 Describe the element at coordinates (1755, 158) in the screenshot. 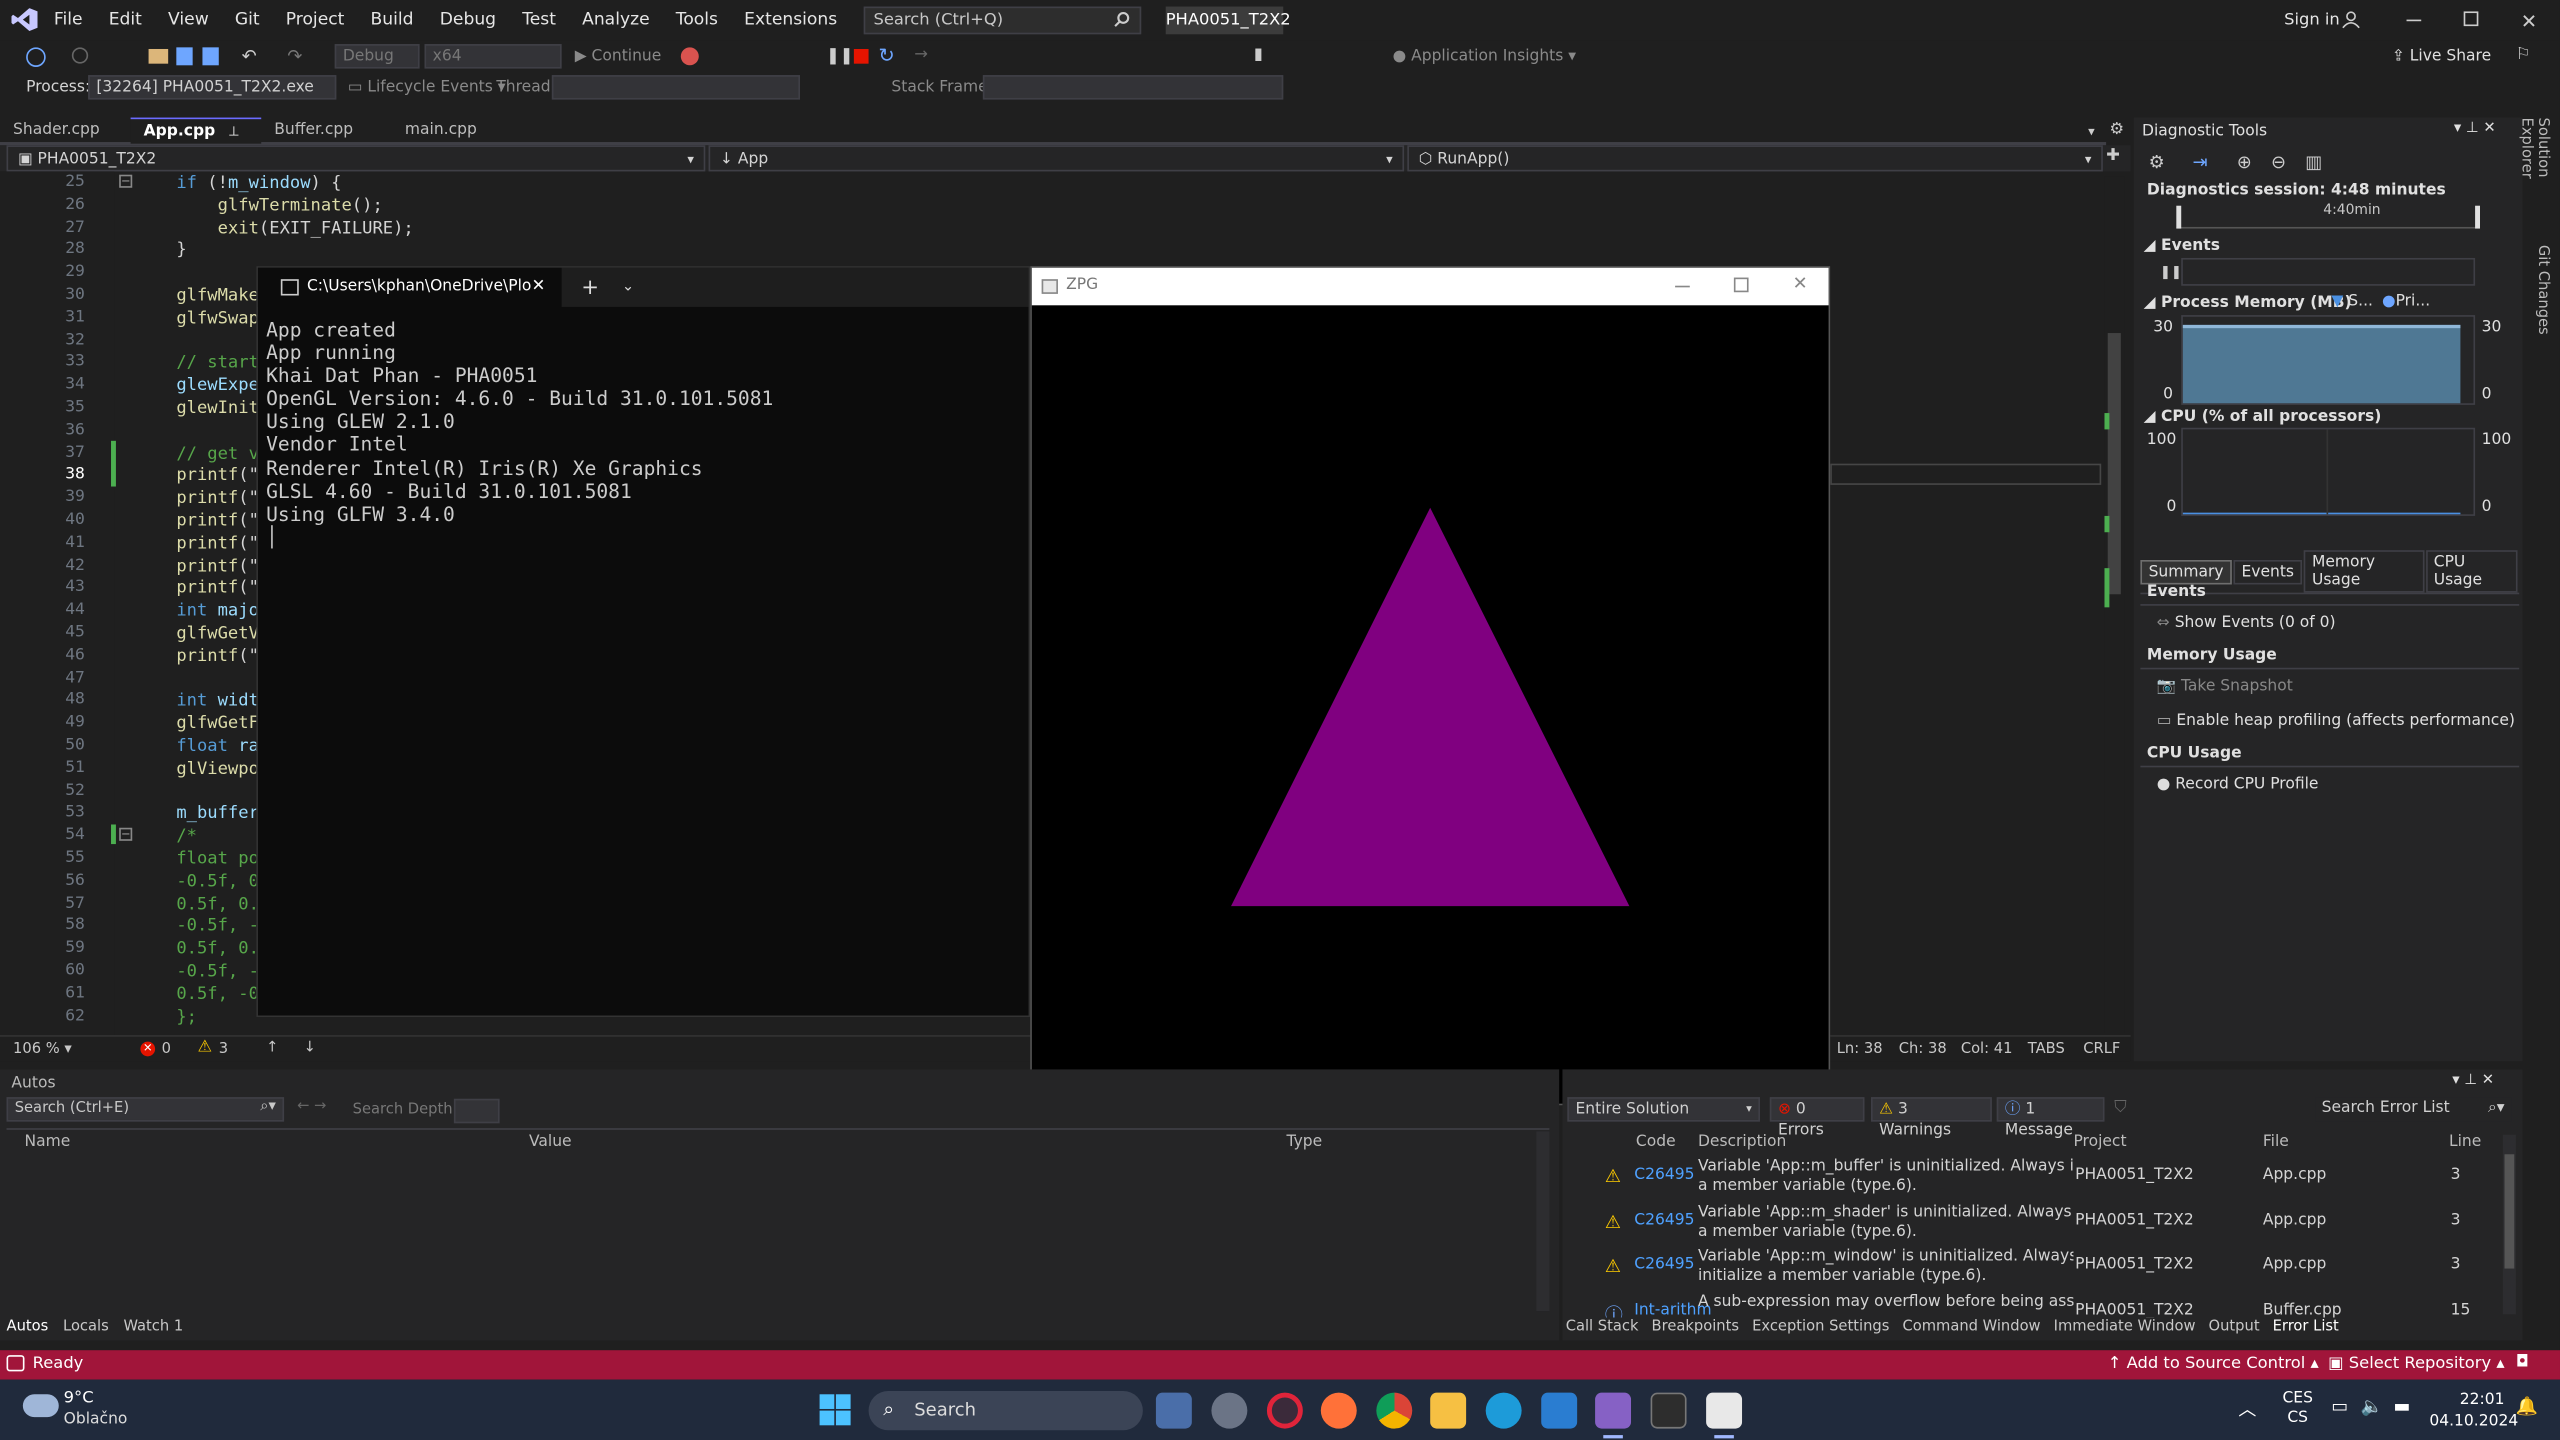

I see `nav-member-combo: ⬡ RunApp() ▾` at that location.